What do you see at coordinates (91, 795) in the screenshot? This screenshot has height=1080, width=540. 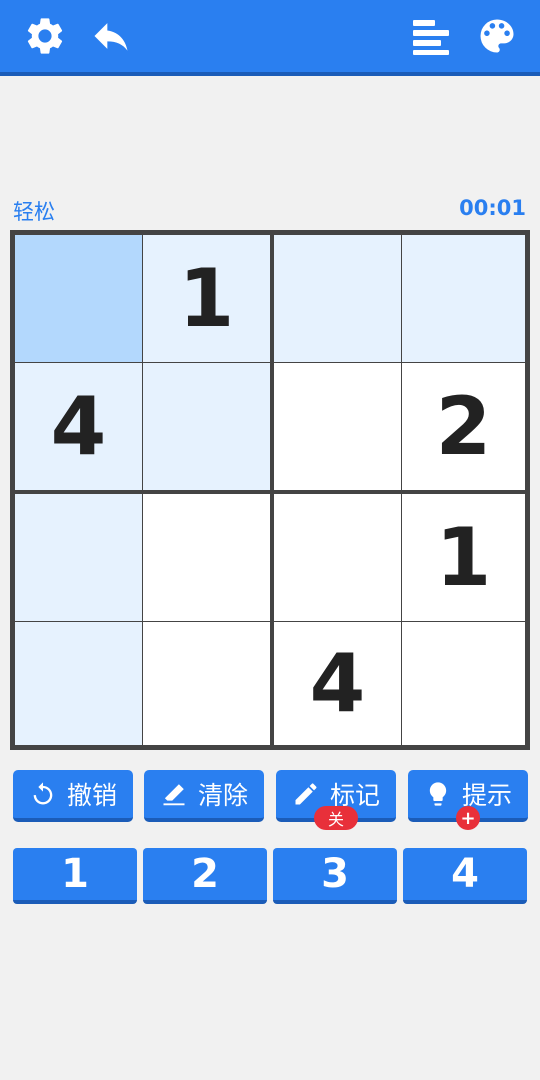 I see `undo-label: 撤销` at bounding box center [91, 795].